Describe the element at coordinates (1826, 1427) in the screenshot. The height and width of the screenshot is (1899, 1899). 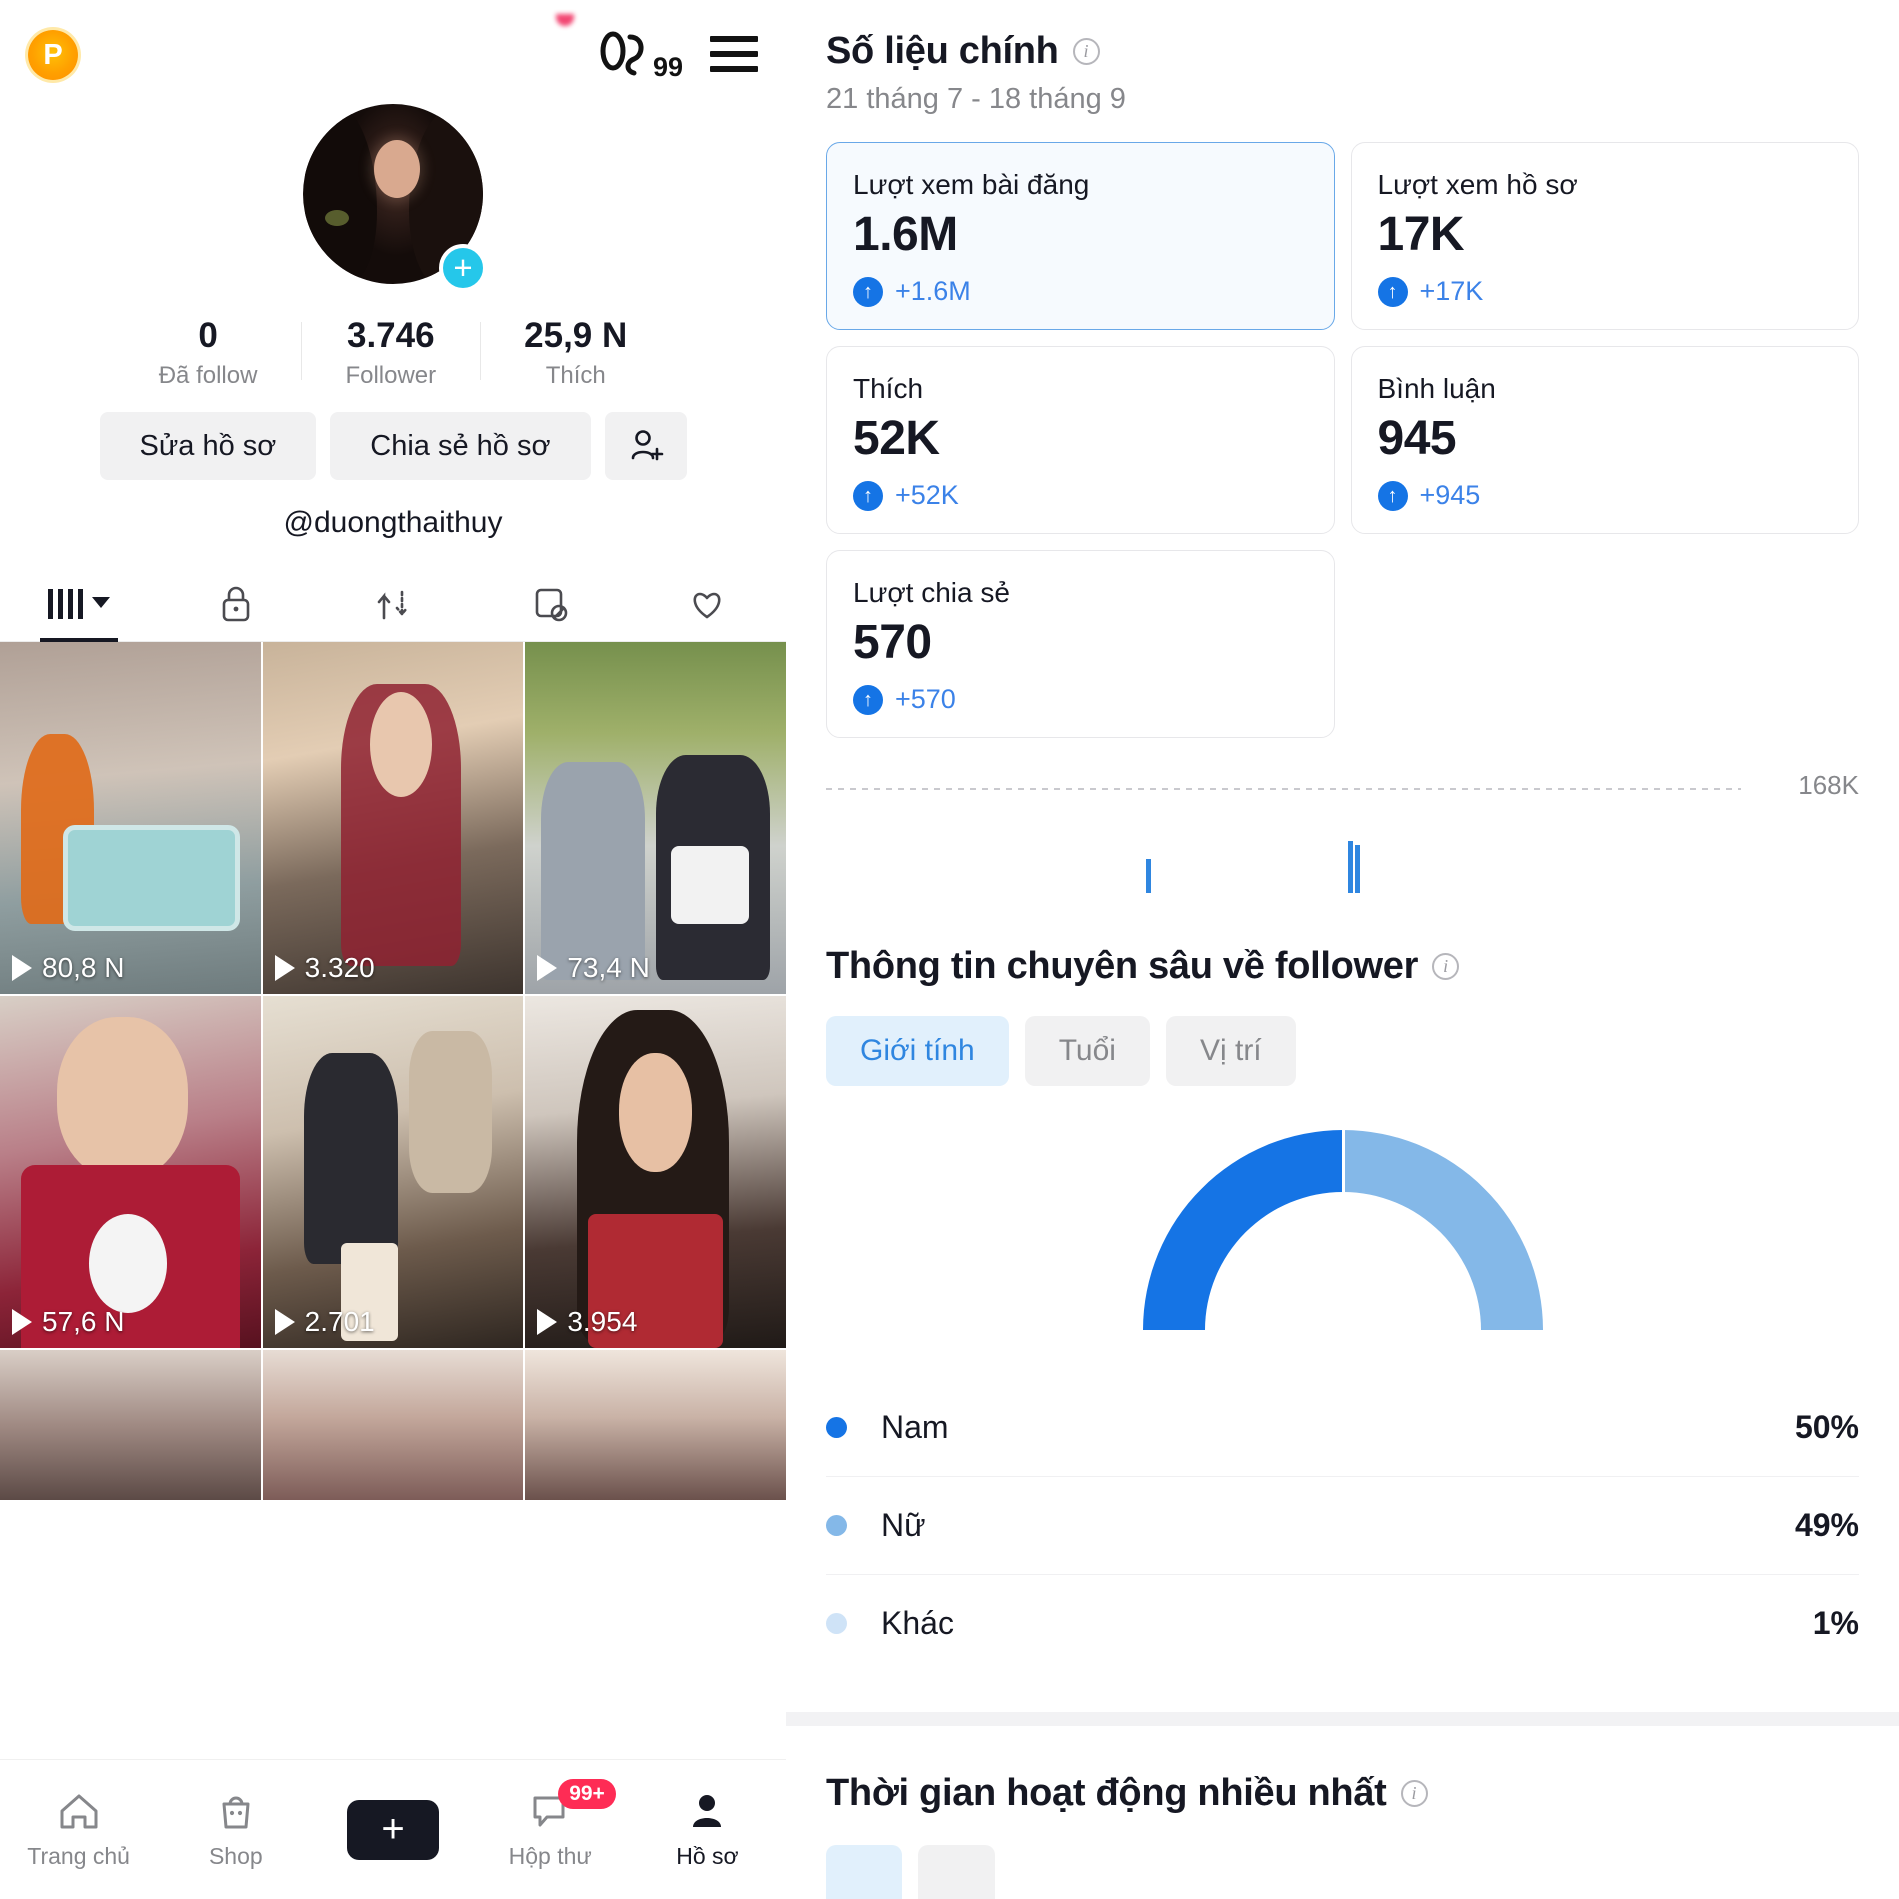
I see `legend-value: 50%` at that location.